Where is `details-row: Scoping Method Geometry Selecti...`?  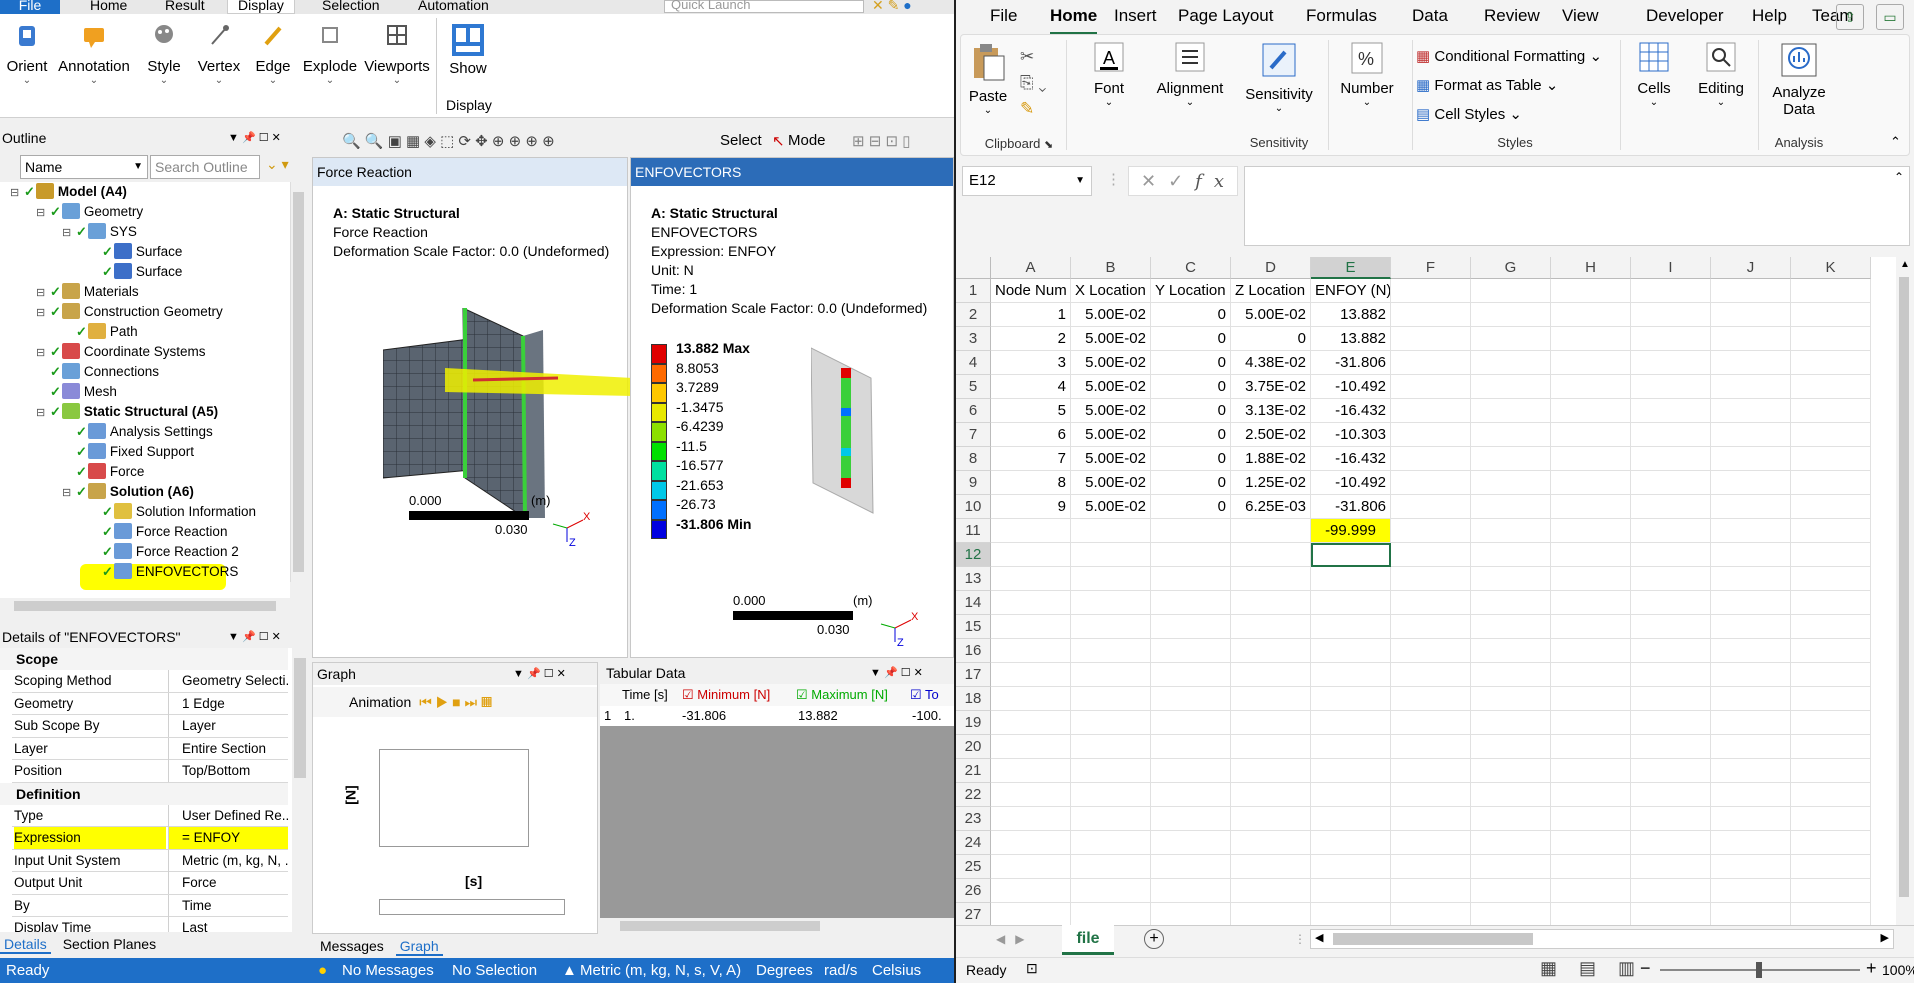
details-row: Scoping Method Geometry Selecti... is located at coordinates (150, 681).